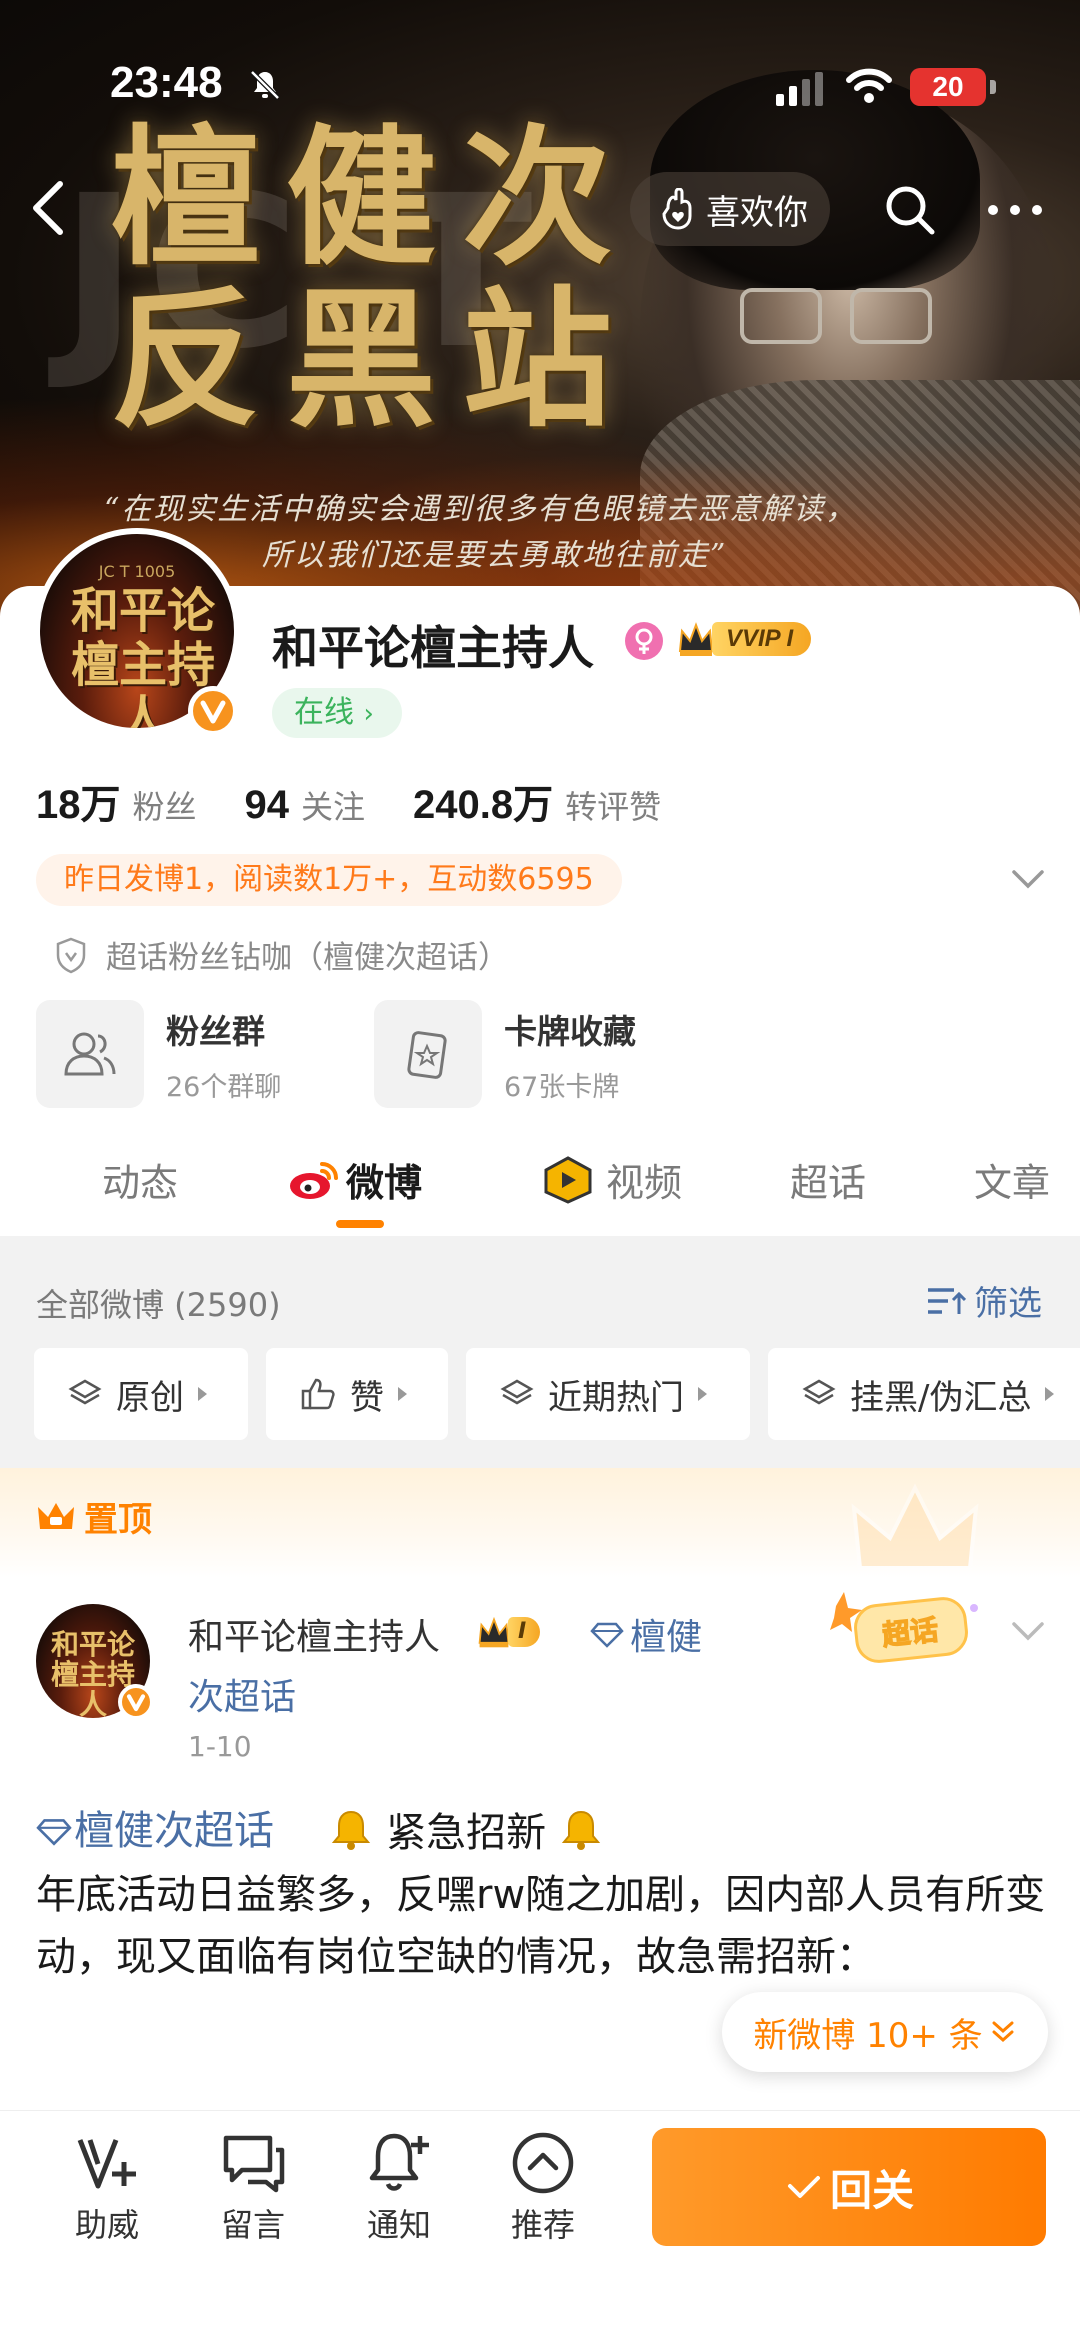  I want to click on card-collection-sub: 67张卡牌, so click(562, 1087).